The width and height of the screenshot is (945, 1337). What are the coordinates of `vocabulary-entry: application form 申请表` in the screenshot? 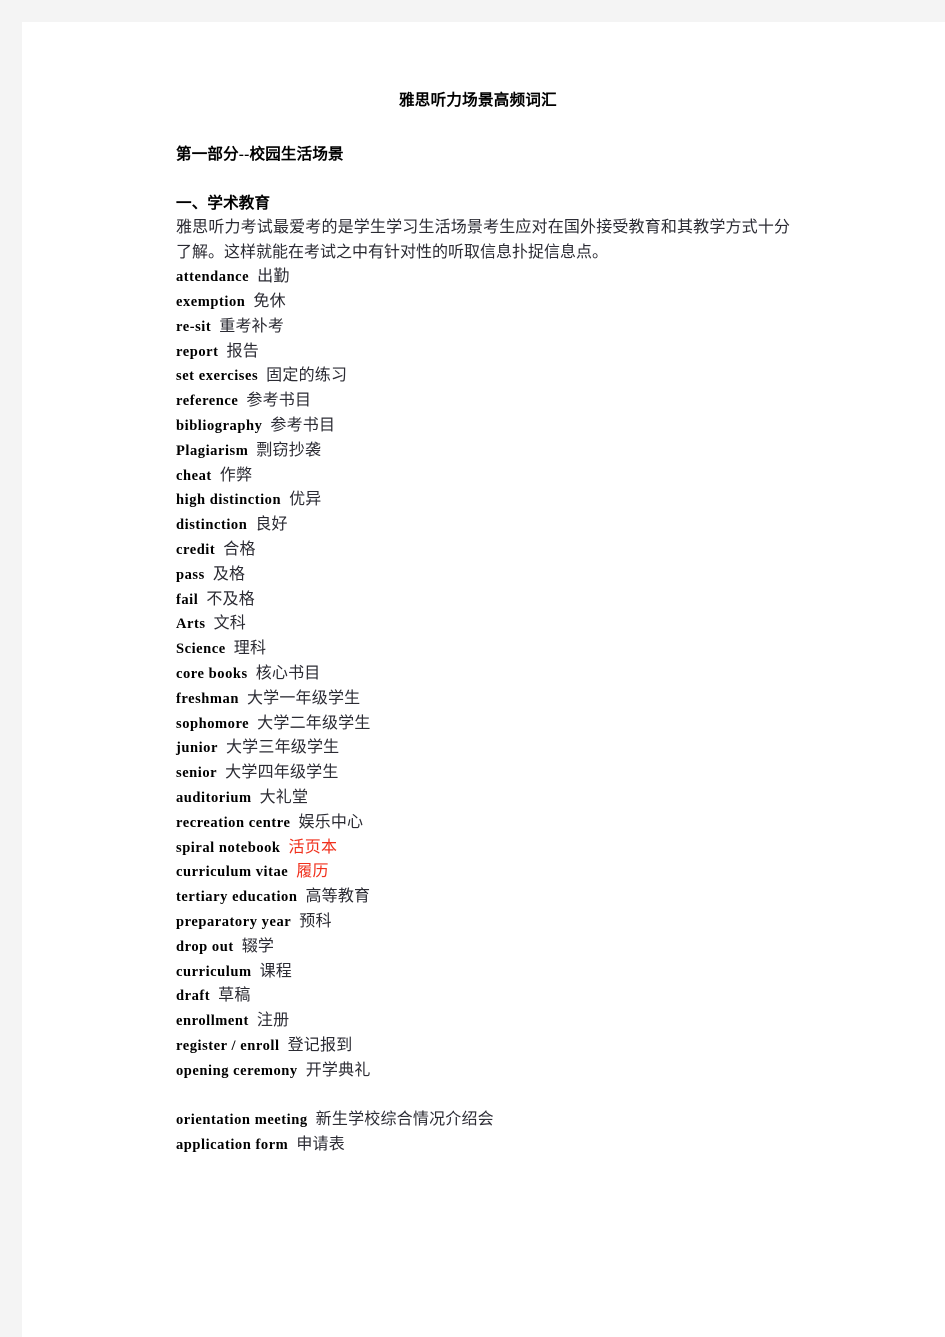 It's located at (496, 1145).